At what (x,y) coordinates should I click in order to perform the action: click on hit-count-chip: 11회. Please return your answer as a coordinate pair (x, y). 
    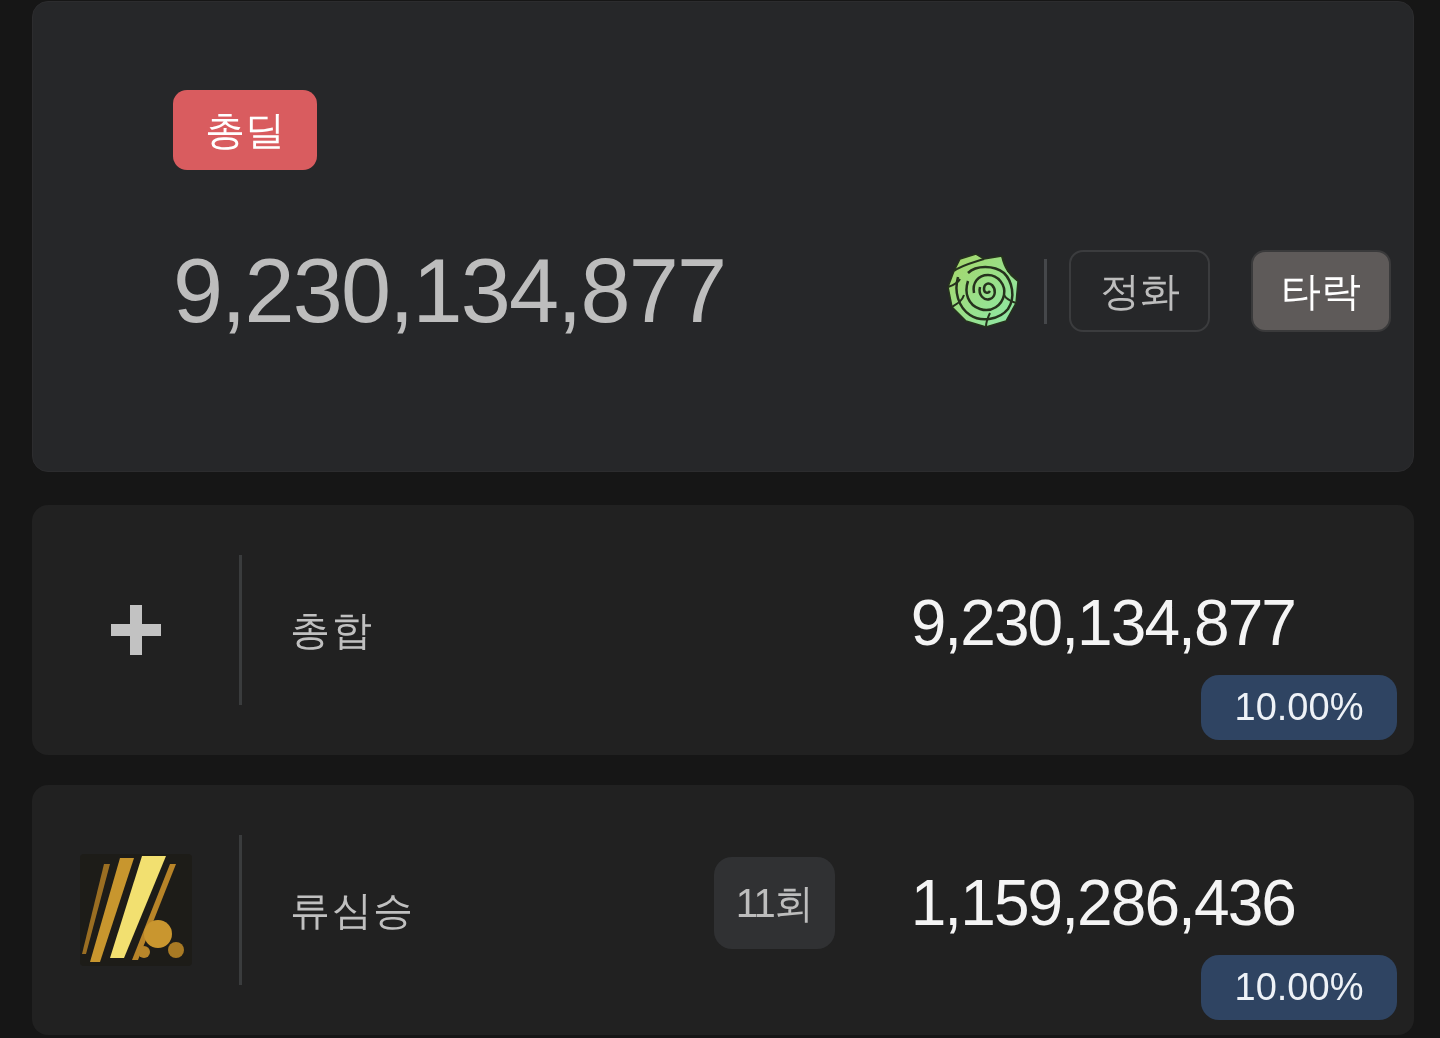
    Looking at the image, I should click on (774, 903).